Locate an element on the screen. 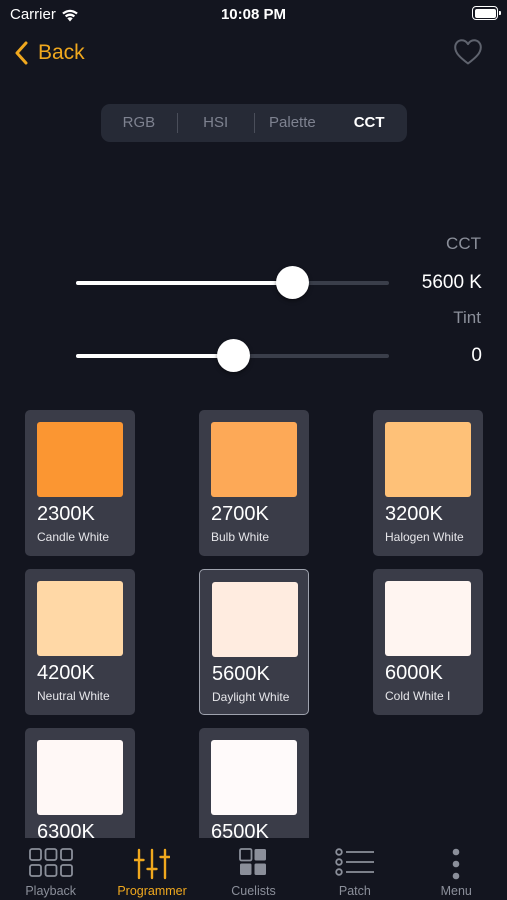 Image resolution: width=507 pixels, height=900 pixels. preset-kelvin: 4200K is located at coordinates (66, 673).